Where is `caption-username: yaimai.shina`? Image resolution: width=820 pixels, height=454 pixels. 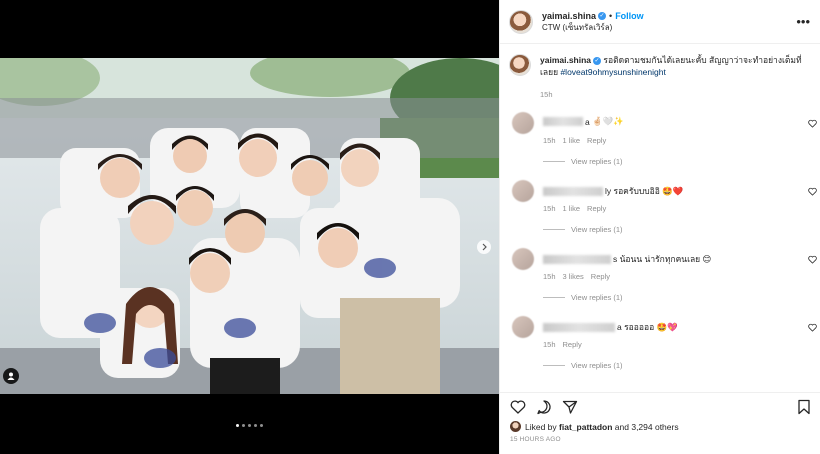 caption-username: yaimai.shina is located at coordinates (565, 60).